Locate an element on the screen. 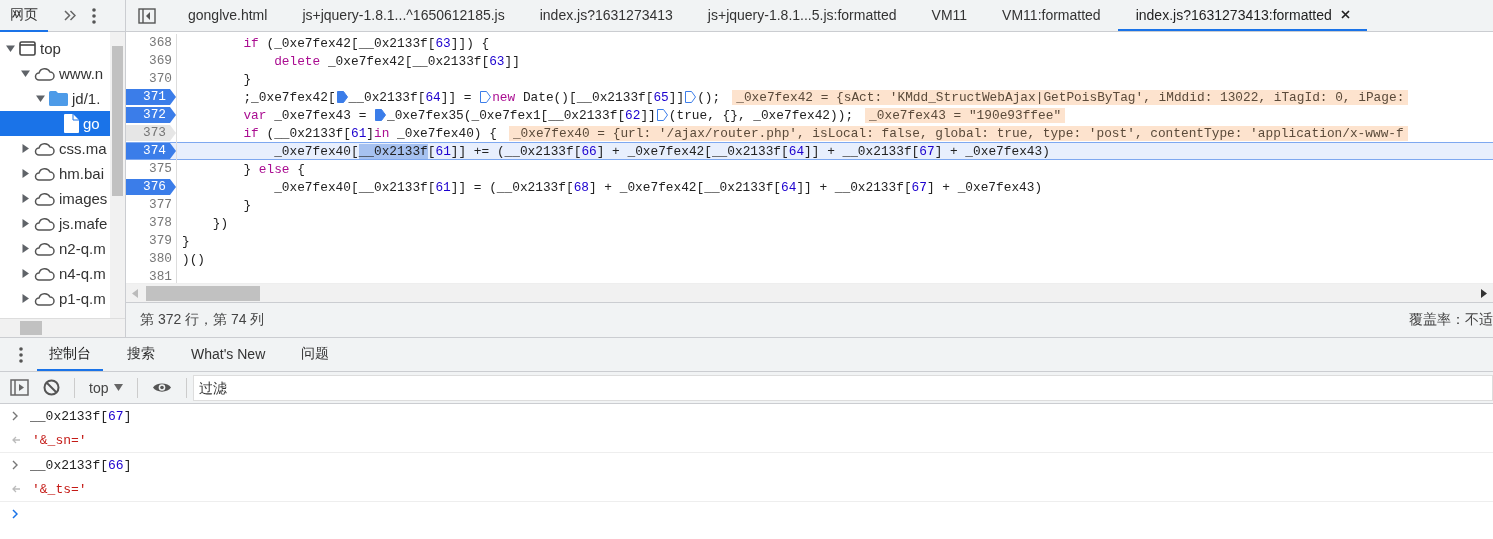 Image resolution: width=1493 pixels, height=539 pixels. toggle-navigator-icon is located at coordinates (147, 15).